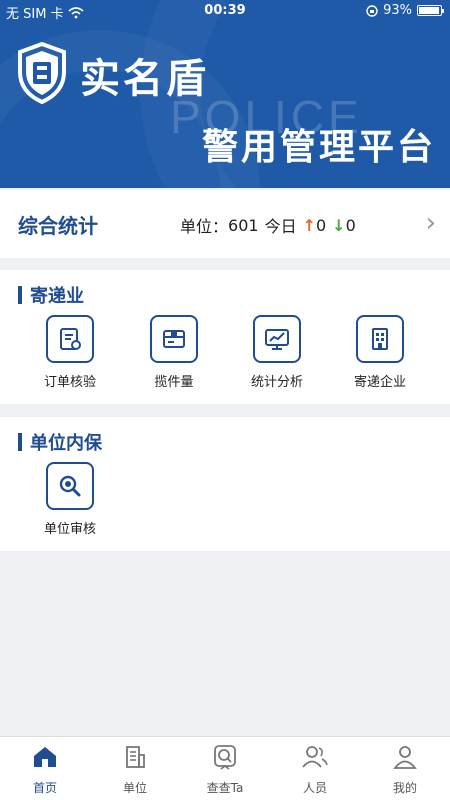 Image resolution: width=450 pixels, height=800 pixels. I want to click on tab-unit: 单位, so click(135, 768).